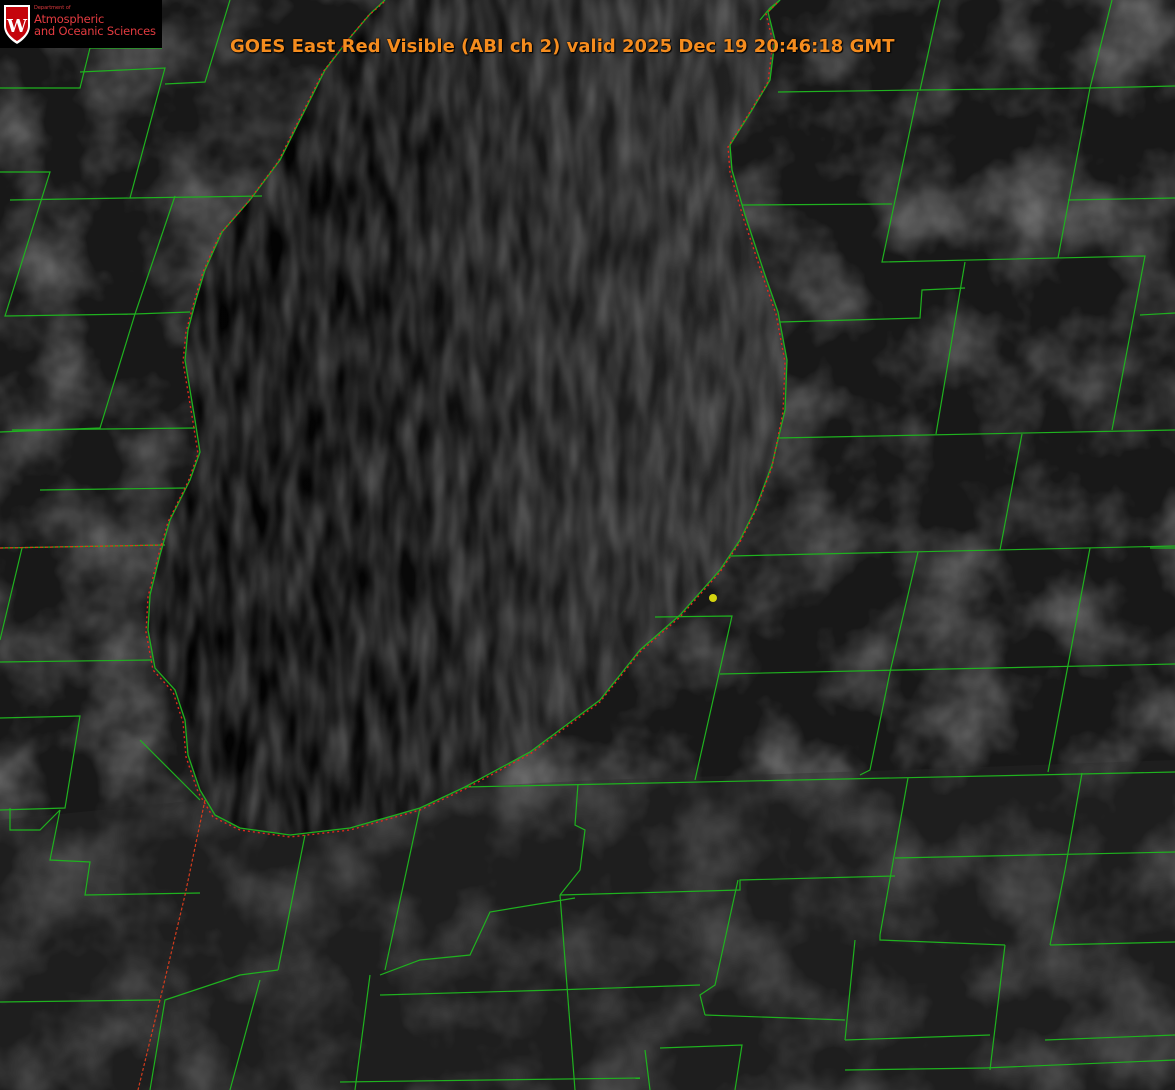  I want to click on svg-text: W, so click(17, 26).